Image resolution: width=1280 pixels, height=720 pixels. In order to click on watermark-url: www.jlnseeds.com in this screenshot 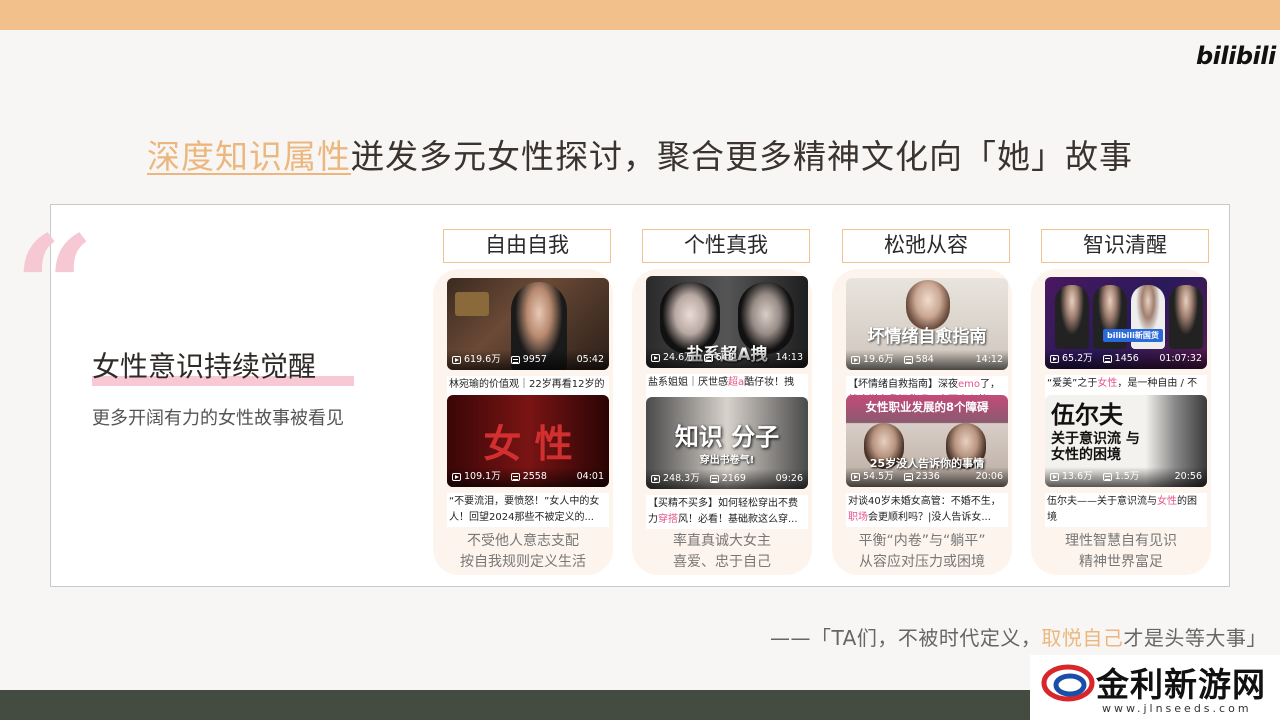, I will do `click(1177, 708)`.